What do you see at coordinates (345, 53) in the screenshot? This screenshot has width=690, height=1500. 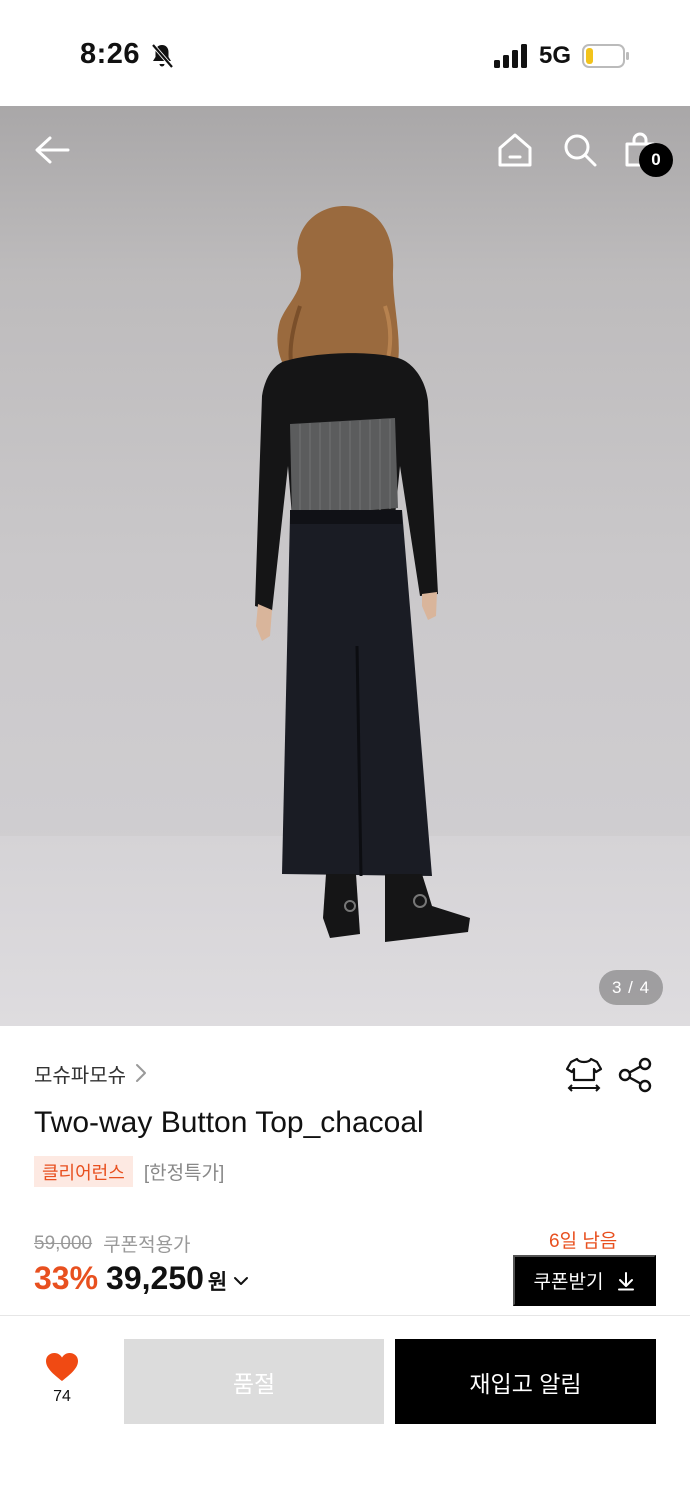 I see `status-bar: 8:26 5G` at bounding box center [345, 53].